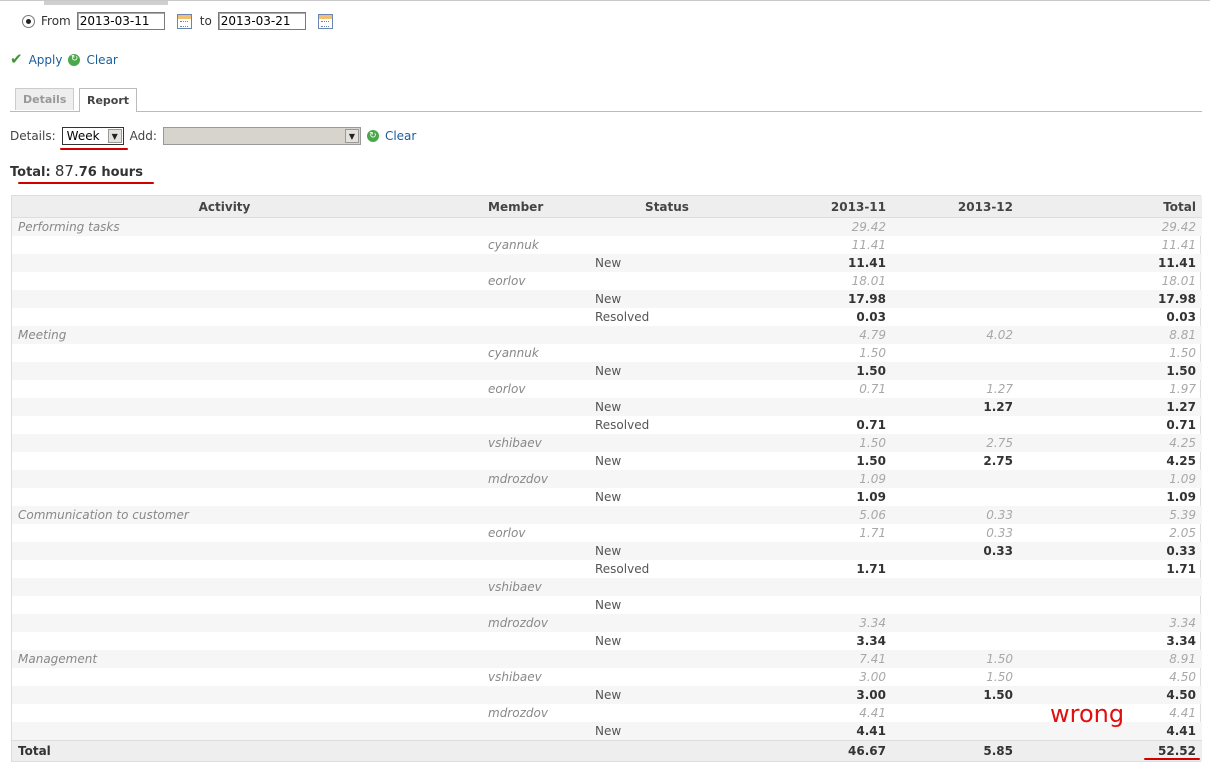  Describe the element at coordinates (92, 136) in the screenshot. I see `details-select: Week ▼` at that location.